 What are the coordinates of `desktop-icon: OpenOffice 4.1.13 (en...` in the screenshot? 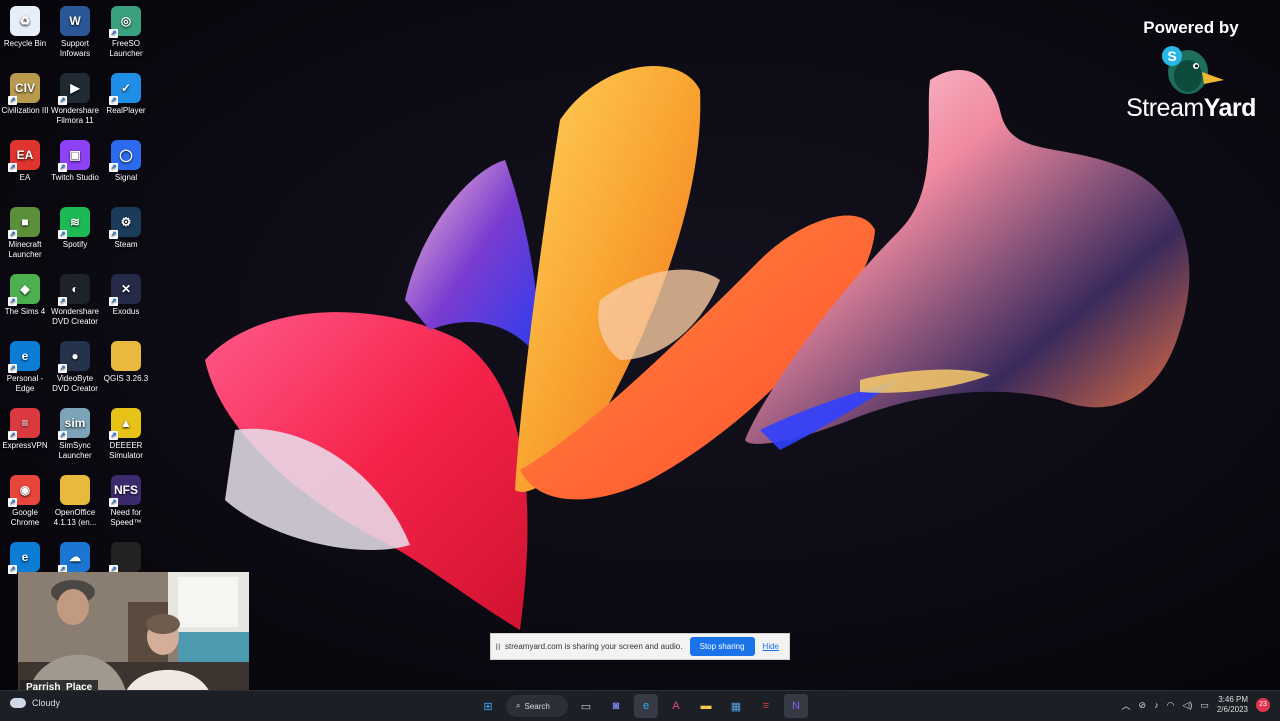 It's located at (75, 498).